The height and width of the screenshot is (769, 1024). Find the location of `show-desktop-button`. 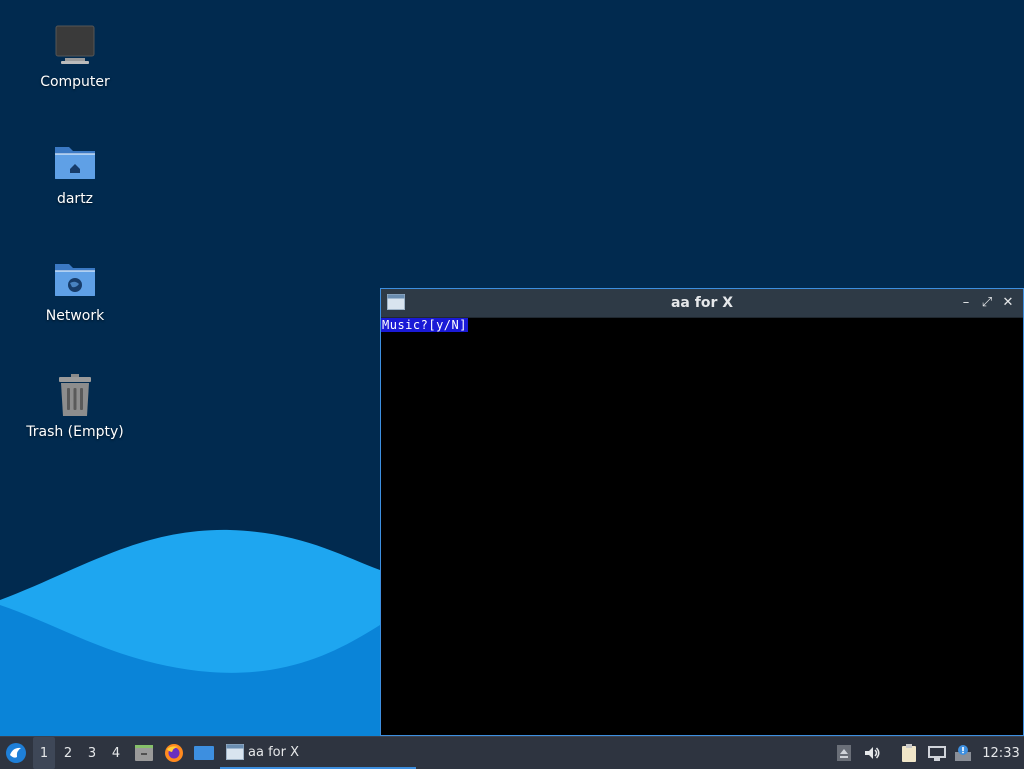

show-desktop-button is located at coordinates (204, 753).